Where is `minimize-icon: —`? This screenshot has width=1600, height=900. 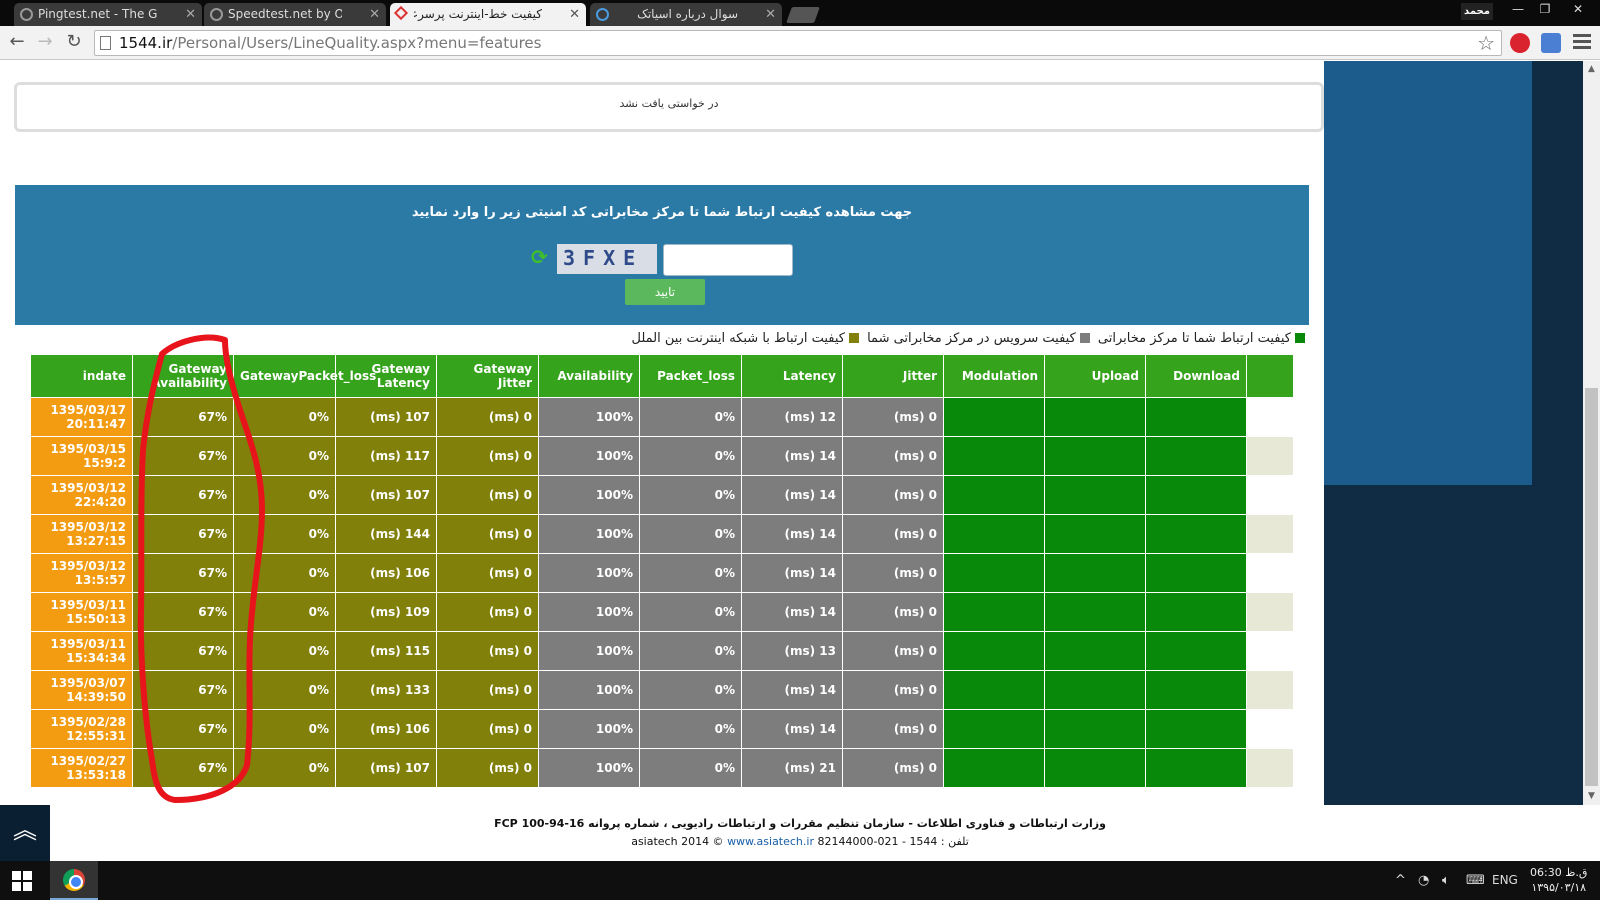
minimize-icon: — is located at coordinates (1518, 9).